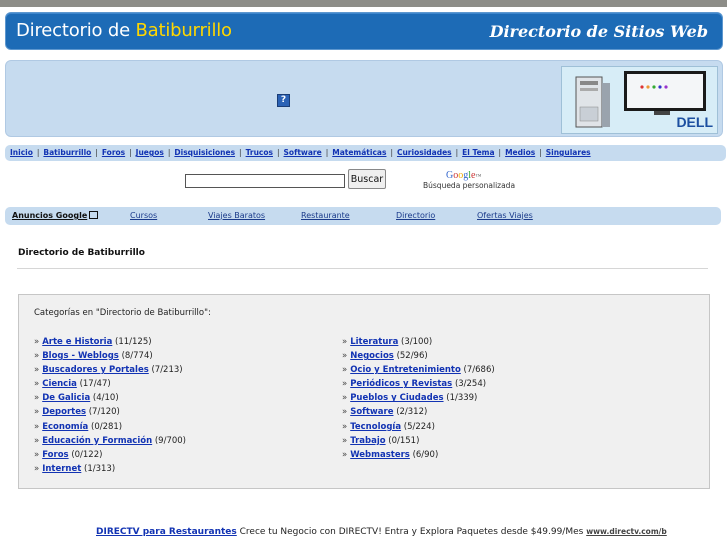 Image resolution: width=727 pixels, height=545 pixels. What do you see at coordinates (167, 370) in the screenshot?
I see `category-count: (7/213)` at bounding box center [167, 370].